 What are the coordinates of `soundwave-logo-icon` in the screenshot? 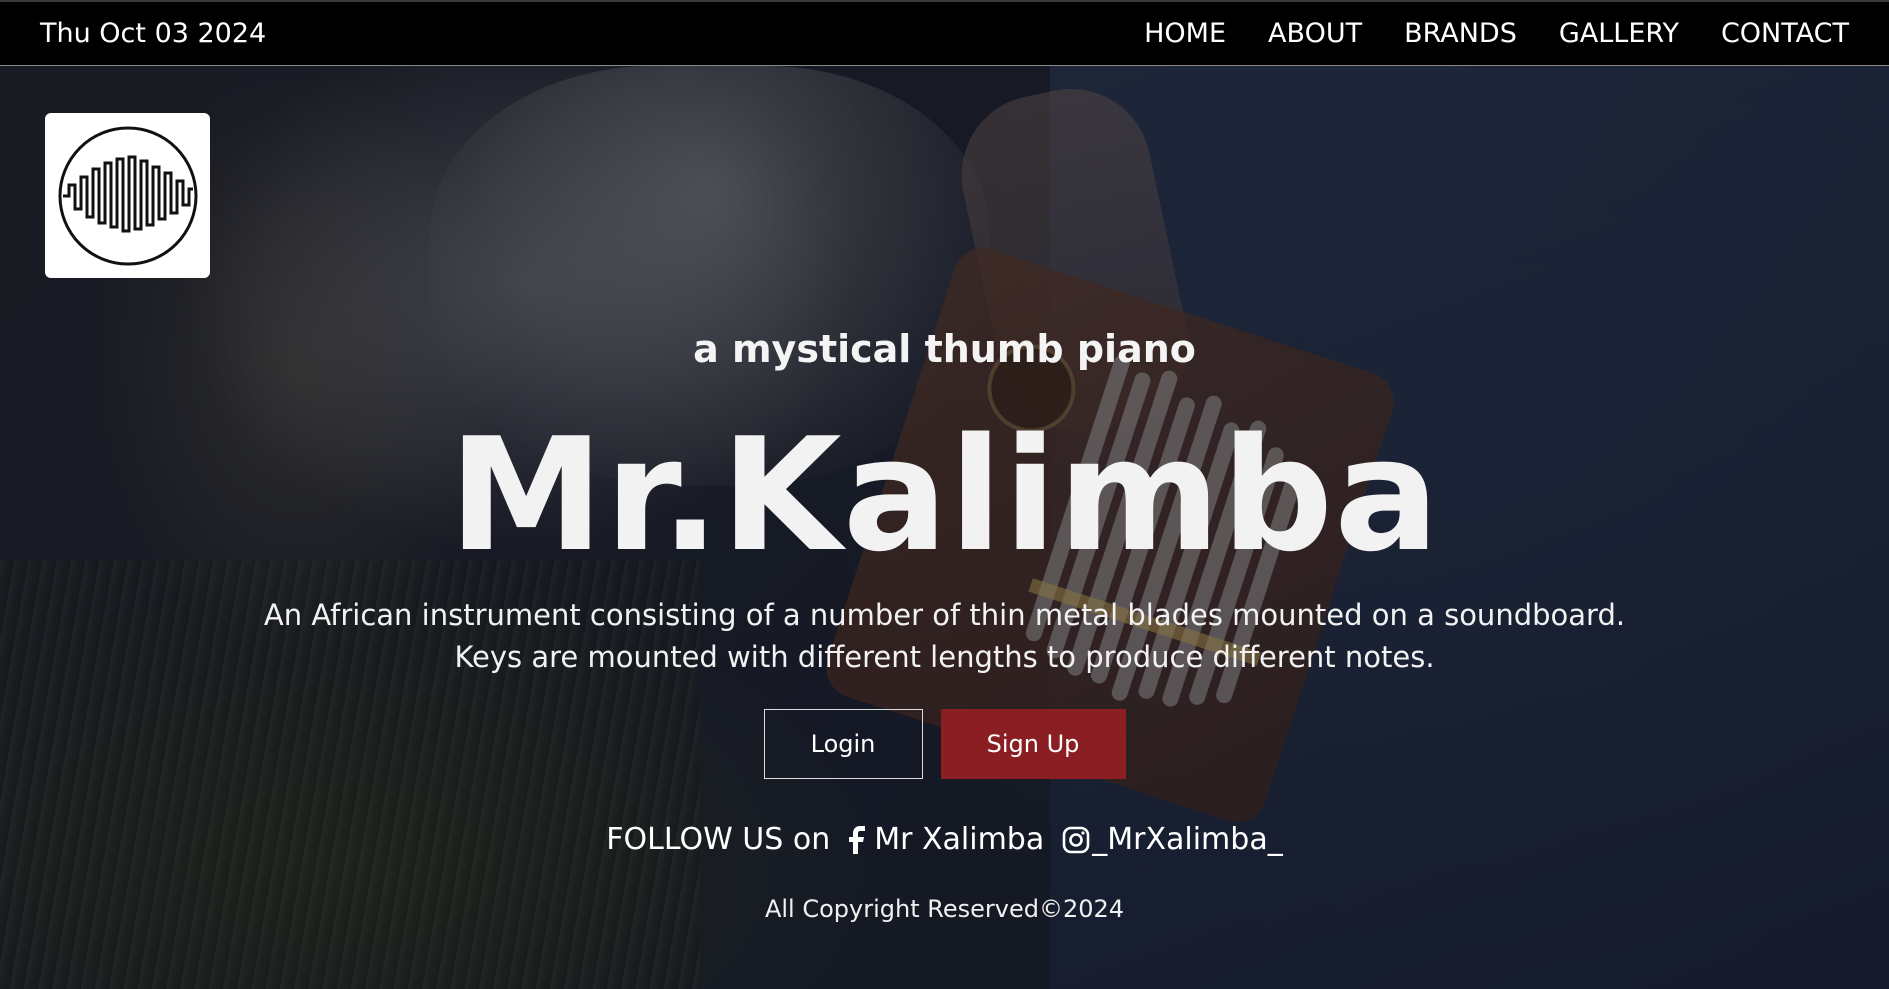 It's located at (128, 196).